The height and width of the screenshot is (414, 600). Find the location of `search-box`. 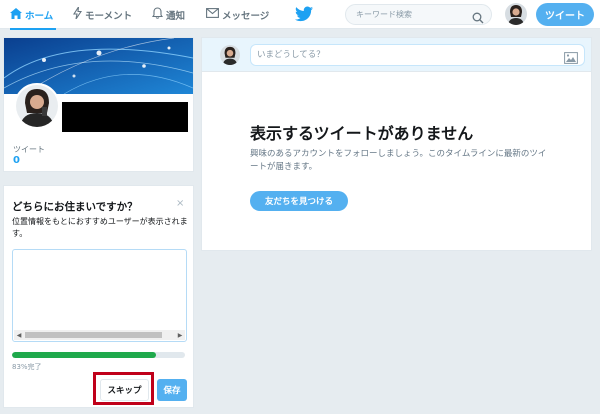

search-box is located at coordinates (418, 14).